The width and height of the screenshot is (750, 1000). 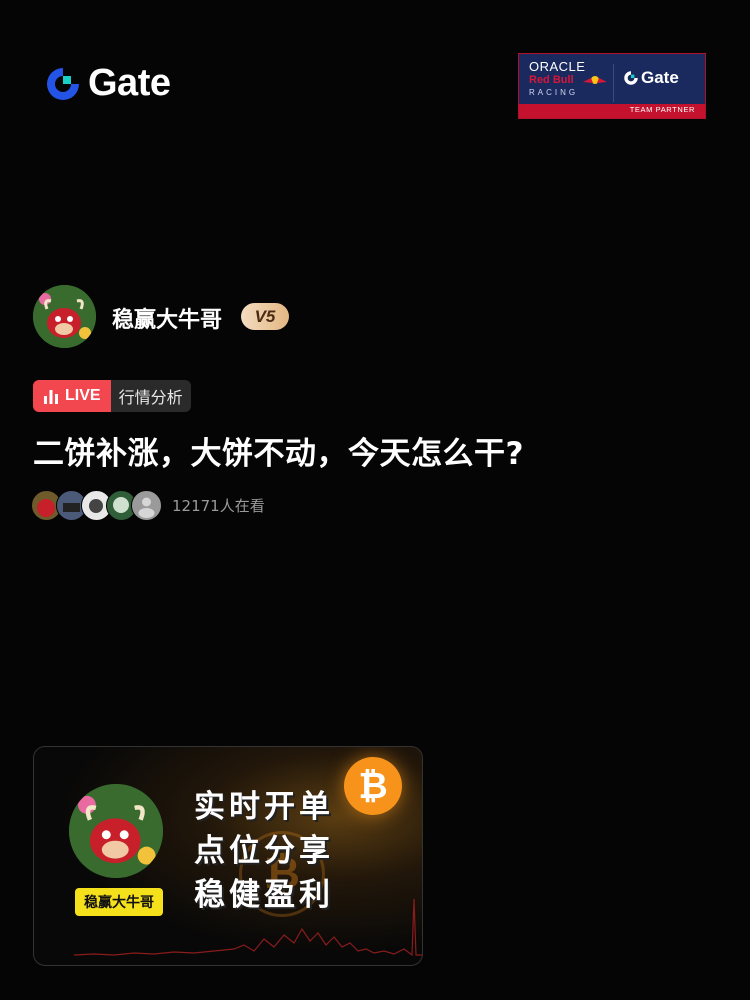 What do you see at coordinates (554, 92) in the screenshot?
I see `partner-racing-text: RACING` at bounding box center [554, 92].